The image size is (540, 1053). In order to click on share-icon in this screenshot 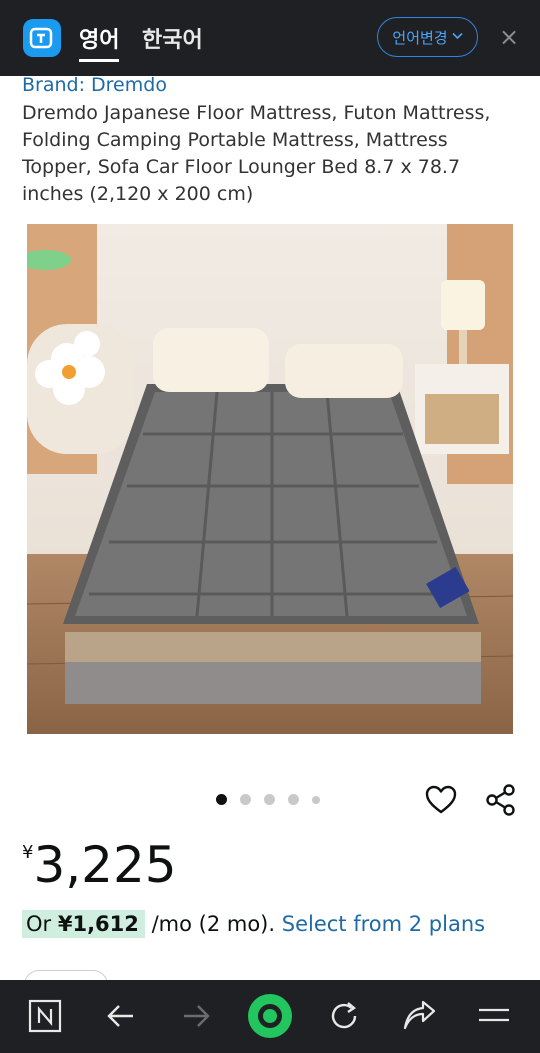, I will do `click(501, 800)`.